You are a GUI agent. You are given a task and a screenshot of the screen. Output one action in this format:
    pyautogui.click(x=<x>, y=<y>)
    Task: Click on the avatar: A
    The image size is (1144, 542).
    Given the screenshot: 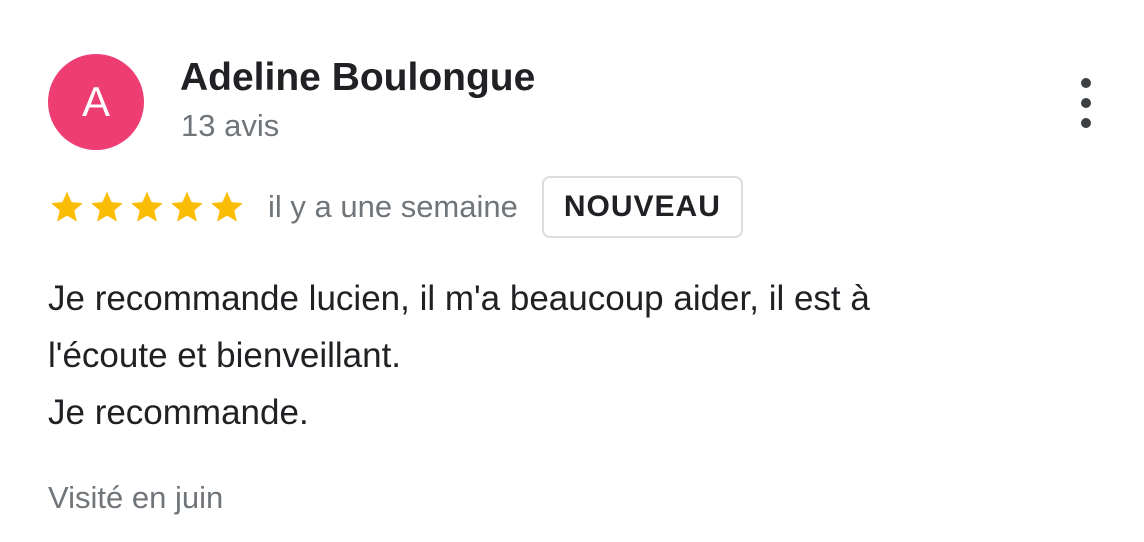 What is the action you would take?
    pyautogui.click(x=96, y=102)
    